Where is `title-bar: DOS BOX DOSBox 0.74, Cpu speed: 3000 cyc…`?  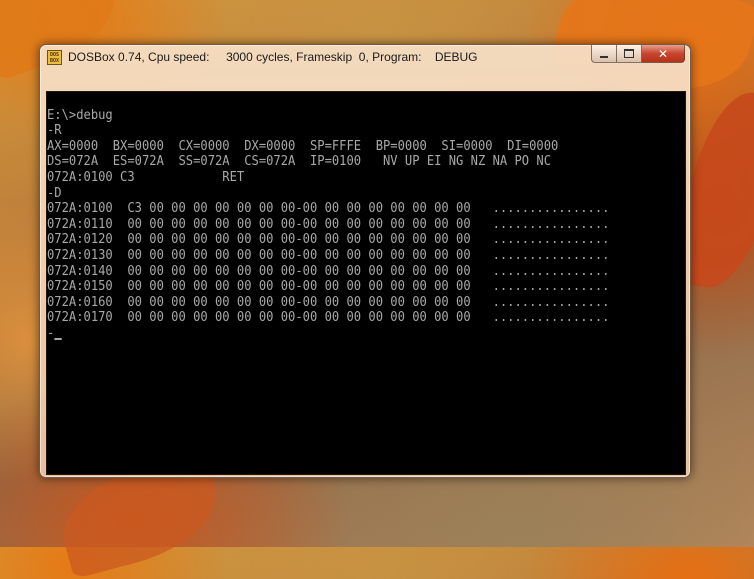 title-bar: DOS BOX DOSBox 0.74, Cpu speed: 3000 cyc… is located at coordinates (365, 57).